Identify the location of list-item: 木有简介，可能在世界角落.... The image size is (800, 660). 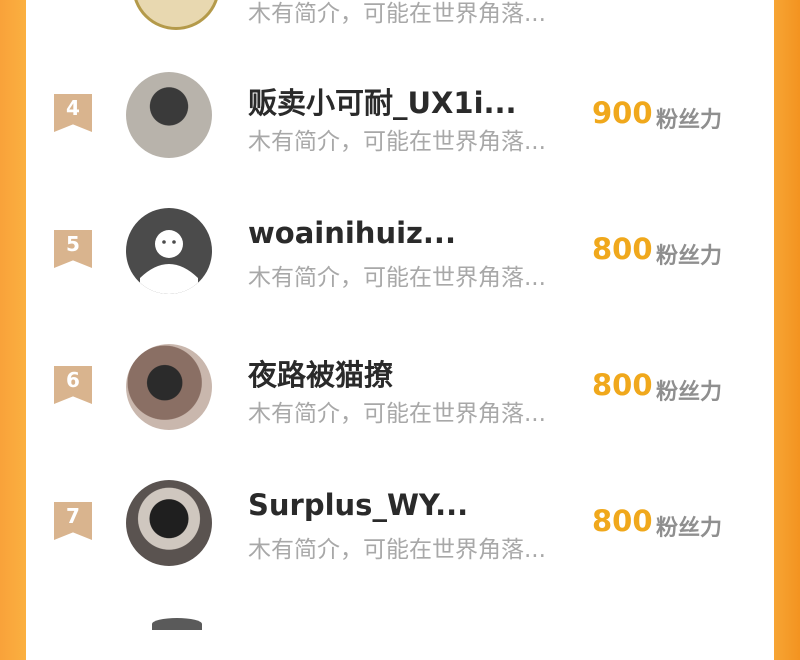
(400, 25).